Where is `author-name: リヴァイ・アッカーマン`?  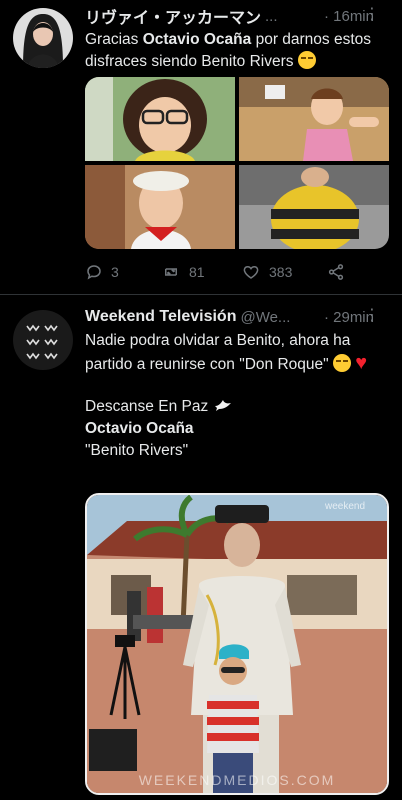 author-name: リヴァイ・アッカーマン is located at coordinates (173, 16).